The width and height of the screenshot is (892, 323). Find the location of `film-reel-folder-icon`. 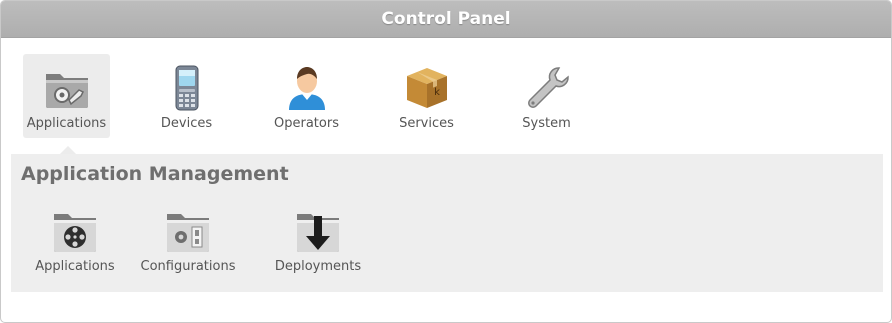

film-reel-folder-icon is located at coordinates (75, 233).